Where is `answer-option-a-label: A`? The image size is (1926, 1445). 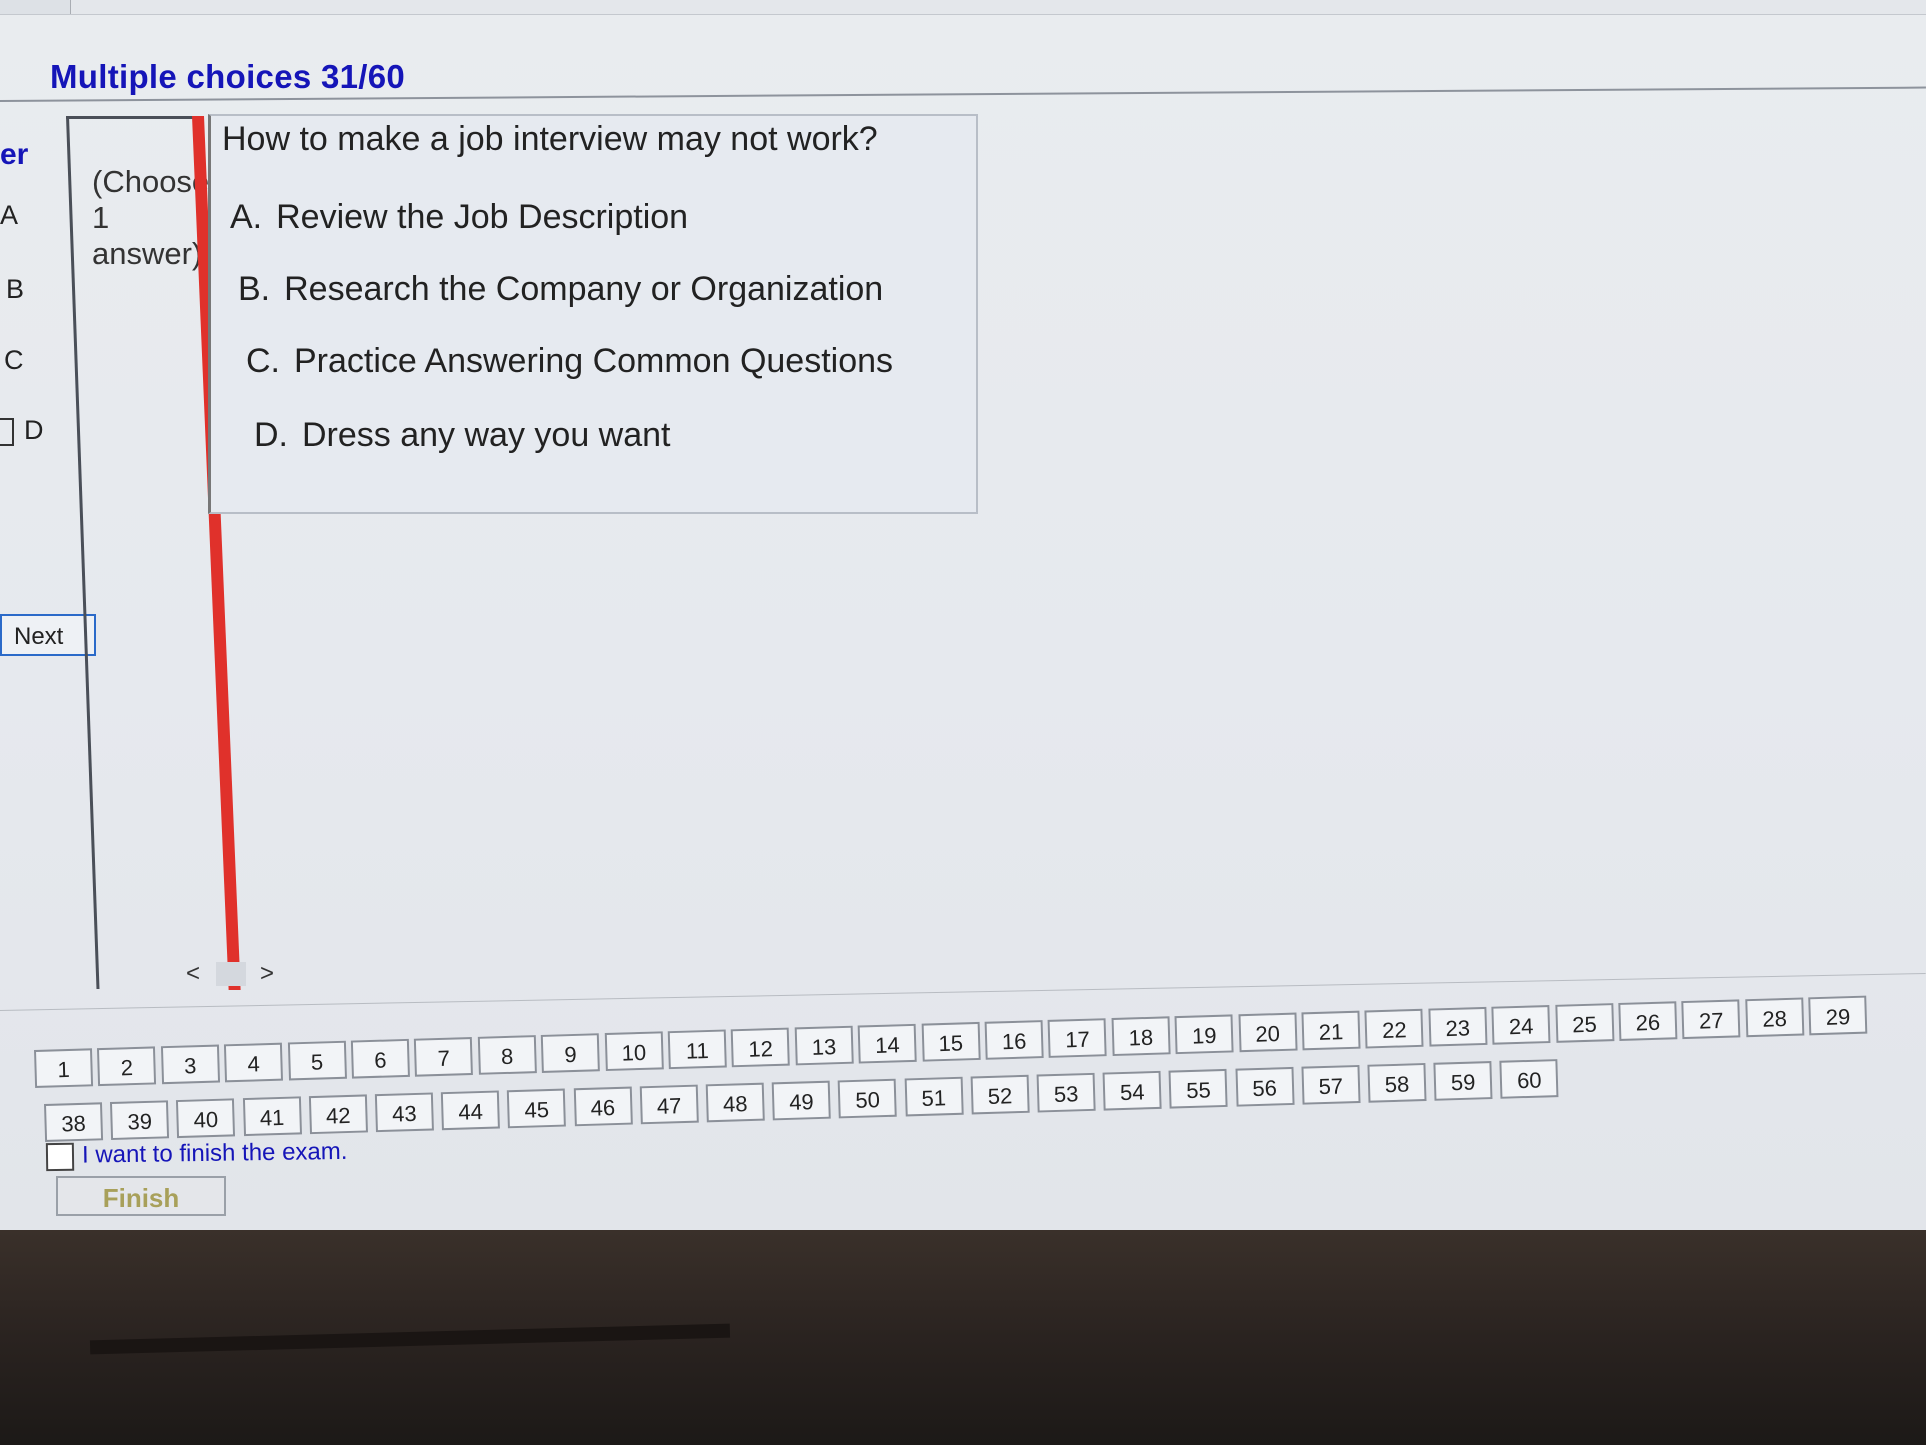 answer-option-a-label: A is located at coordinates (9, 215).